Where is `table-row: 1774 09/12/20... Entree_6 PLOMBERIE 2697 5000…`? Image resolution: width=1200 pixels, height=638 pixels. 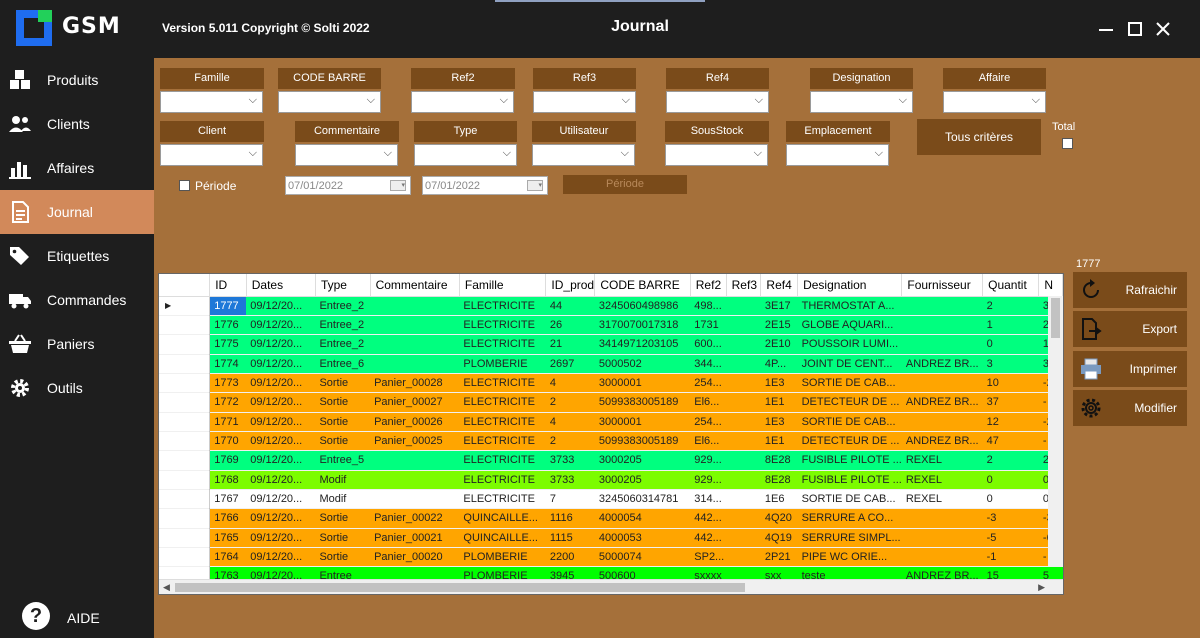 table-row: 1774 09/12/20... Entree_6 PLOMBERIE 2697 5000… is located at coordinates (611, 364).